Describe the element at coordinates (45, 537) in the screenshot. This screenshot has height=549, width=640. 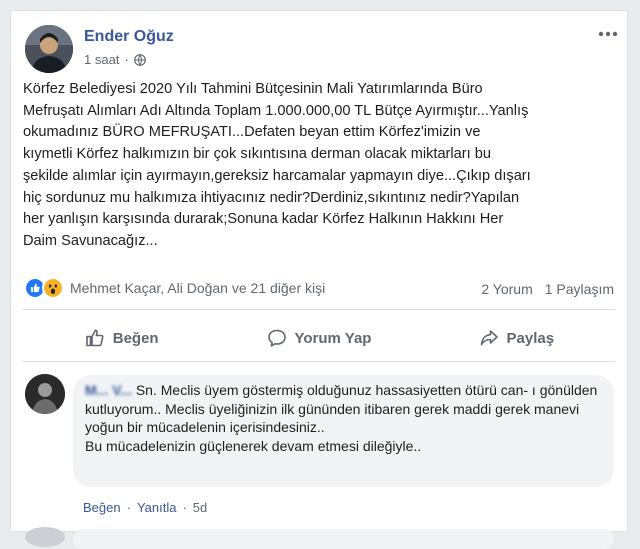
I see `next-comment-avatar` at that location.